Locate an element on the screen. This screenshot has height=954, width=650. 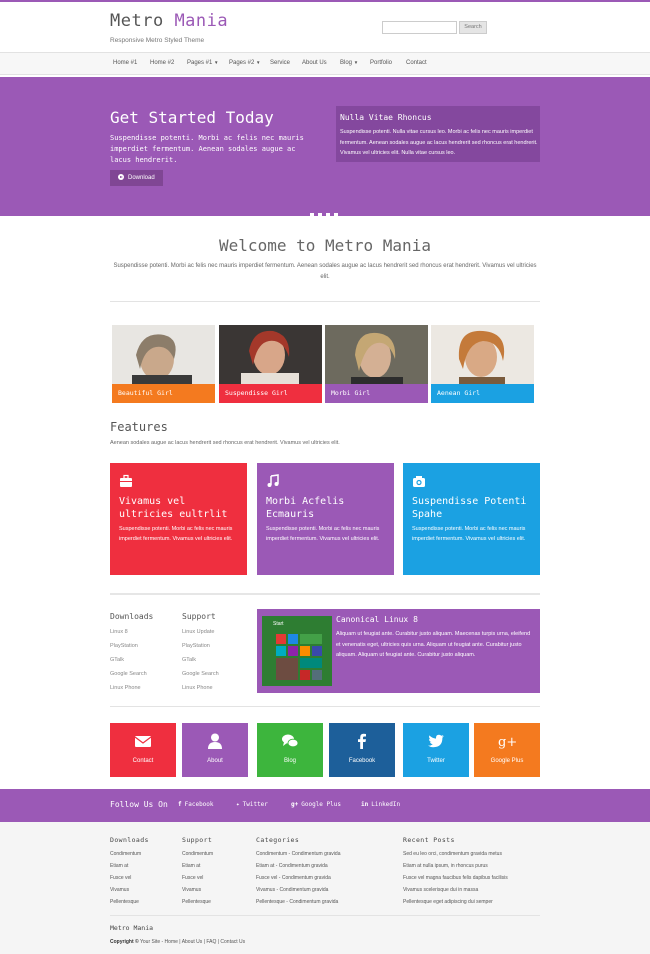
google-plus-tile: g+ Google Plus is located at coordinates (507, 750).